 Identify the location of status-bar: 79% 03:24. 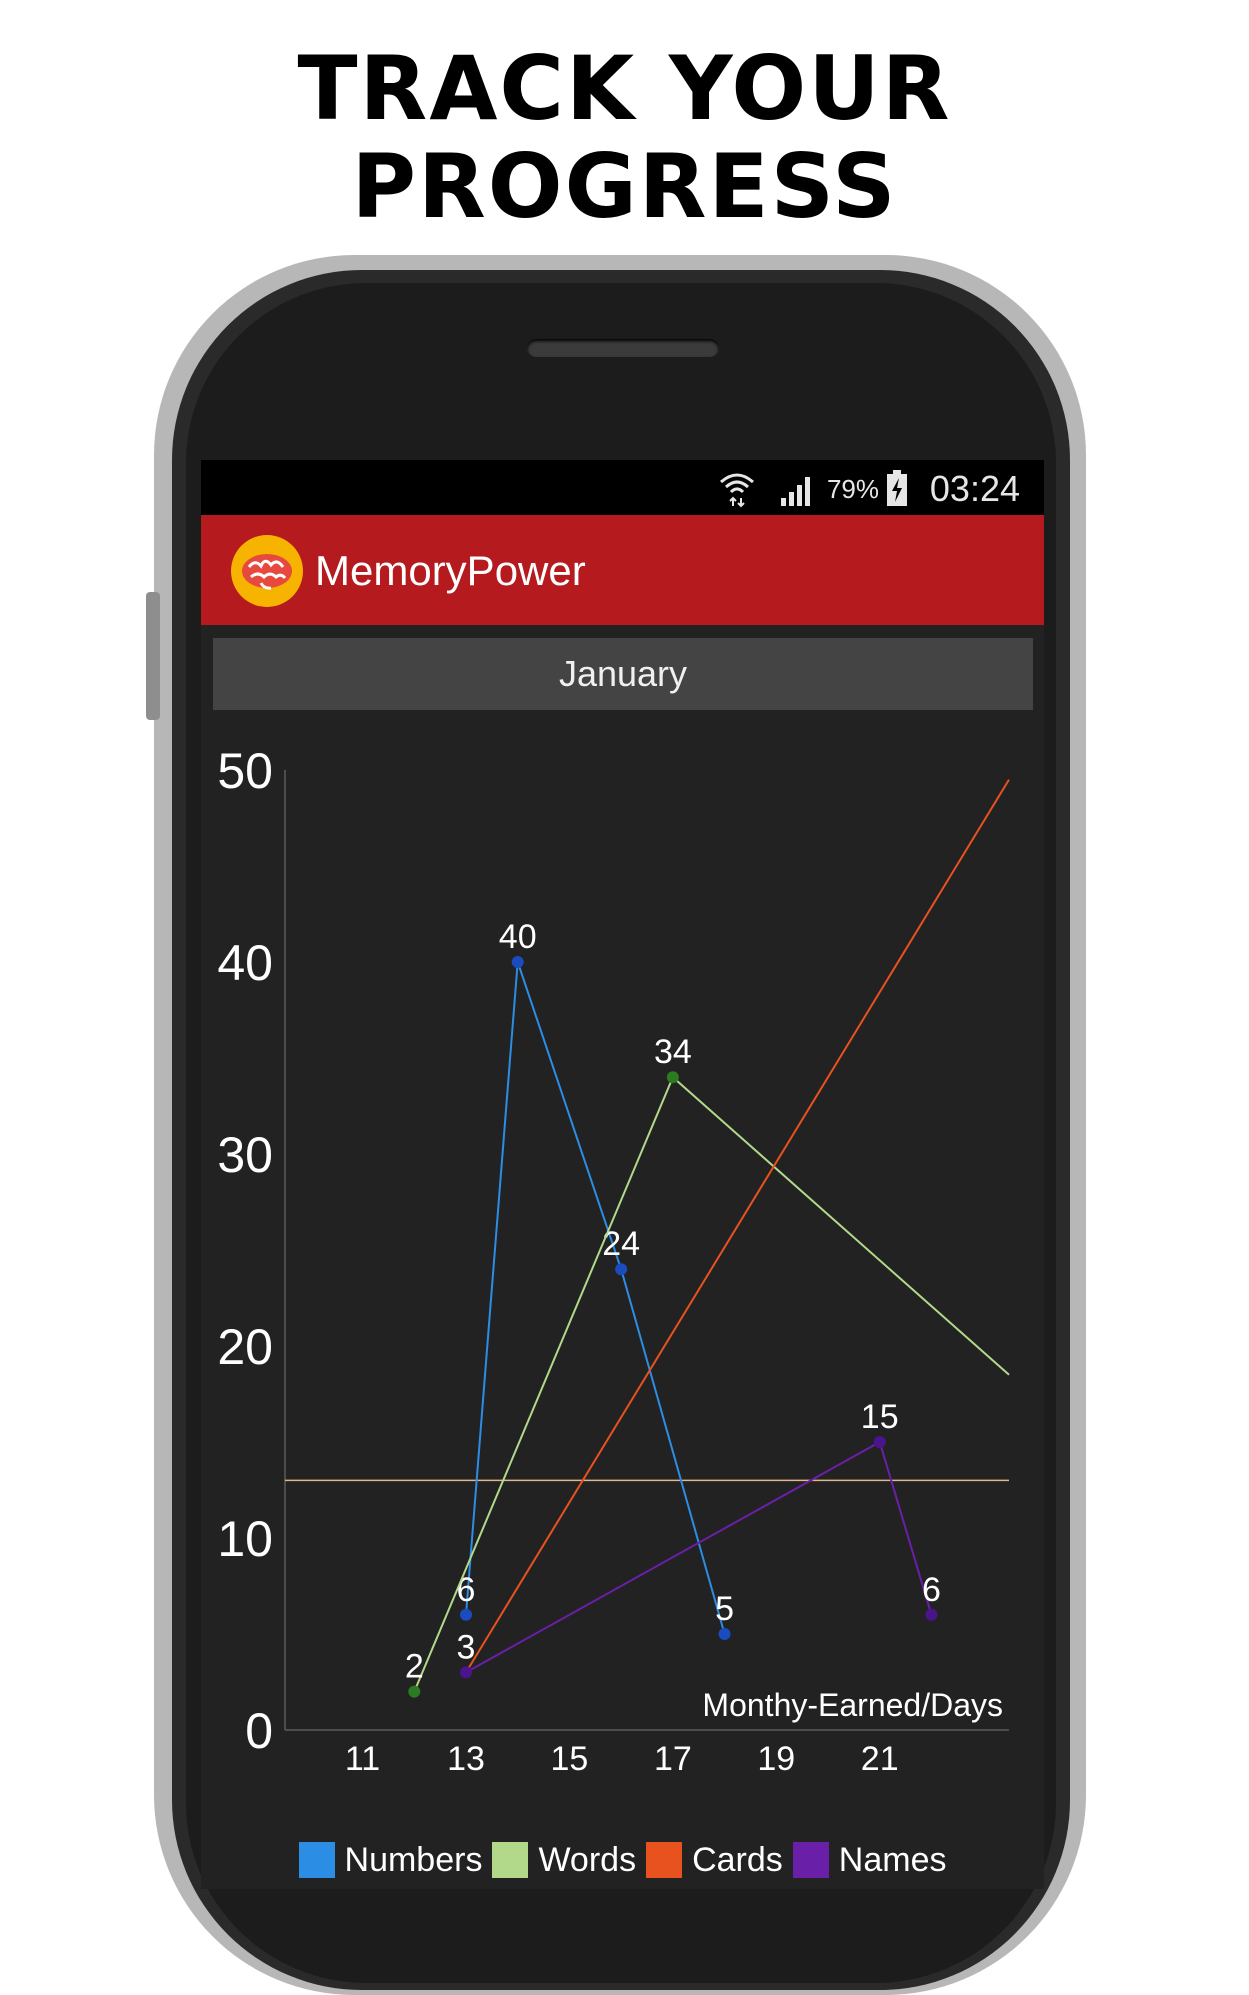
(622, 487).